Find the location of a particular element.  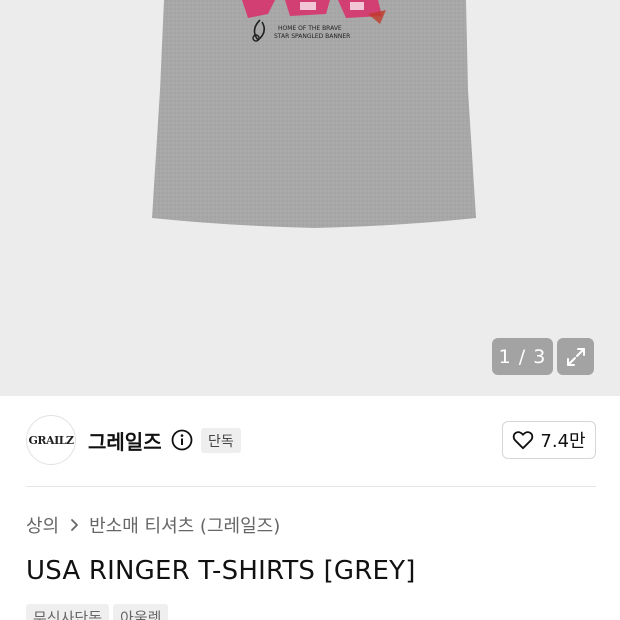

product-tags: 무신사단독 아울렛 is located at coordinates (97, 612).